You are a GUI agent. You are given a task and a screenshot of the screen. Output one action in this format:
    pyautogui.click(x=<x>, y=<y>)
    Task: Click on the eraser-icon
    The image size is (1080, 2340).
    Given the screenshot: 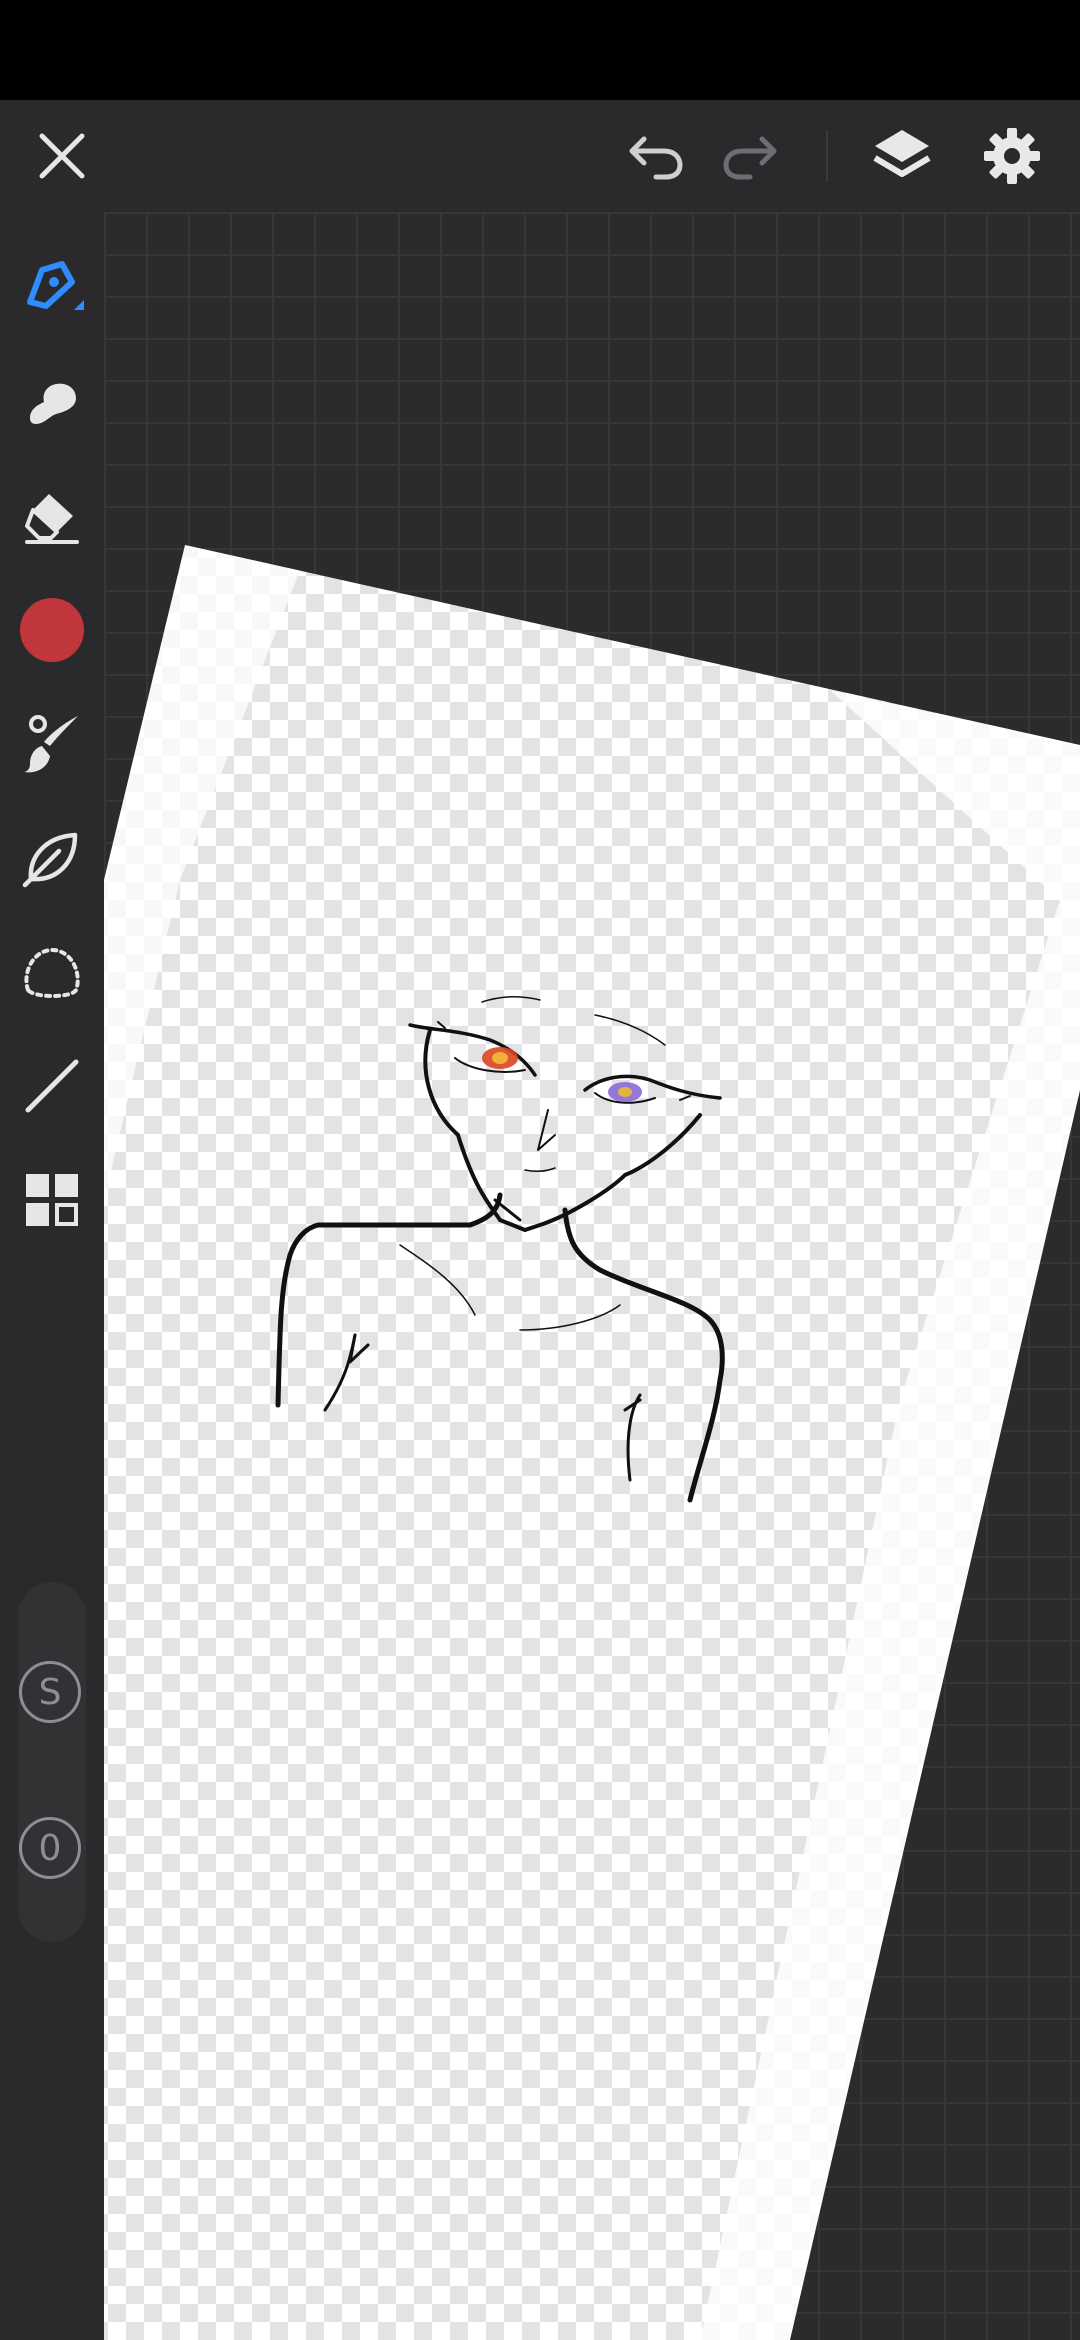 What is the action you would take?
    pyautogui.click(x=52, y=519)
    